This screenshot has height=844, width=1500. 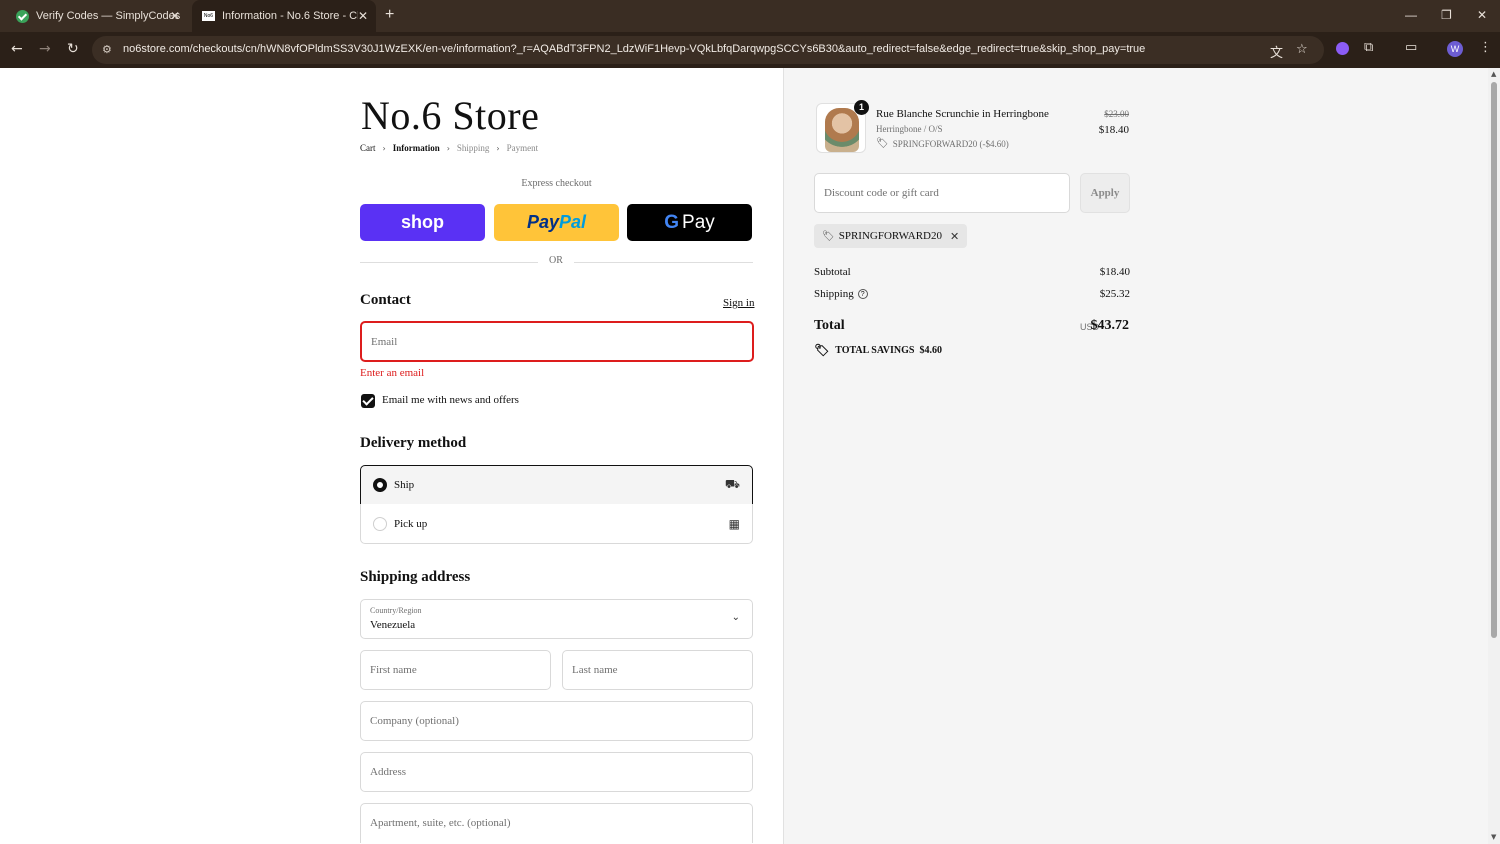 I want to click on item-price: $18.40, so click(x=1113, y=130).